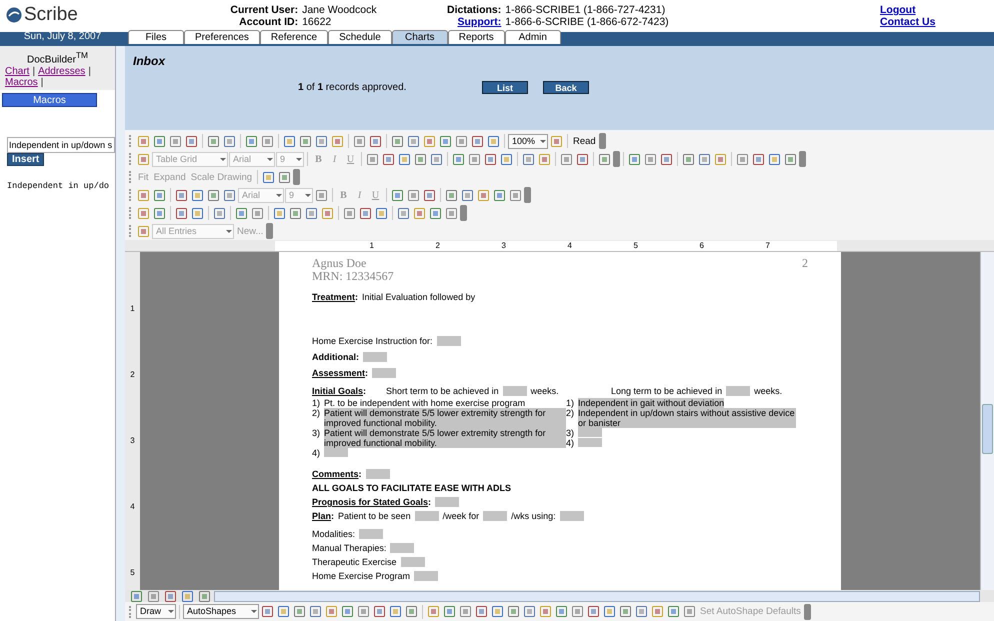 The height and width of the screenshot is (621, 994). What do you see at coordinates (937, 10) in the screenshot?
I see `header-link: Logout` at bounding box center [937, 10].